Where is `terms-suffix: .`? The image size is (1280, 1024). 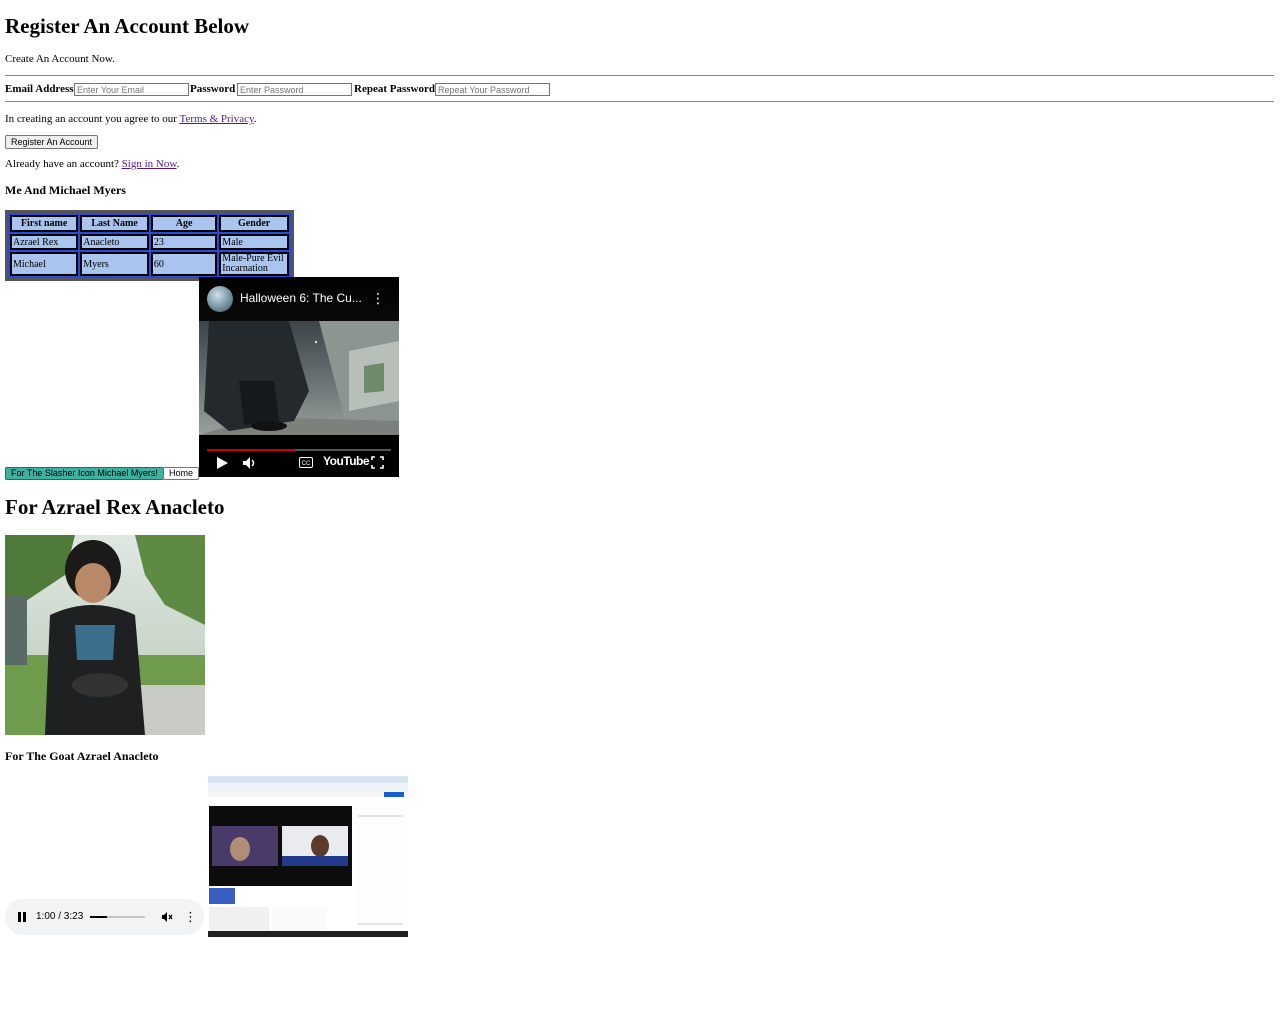
terms-suffix: . is located at coordinates (255, 119).